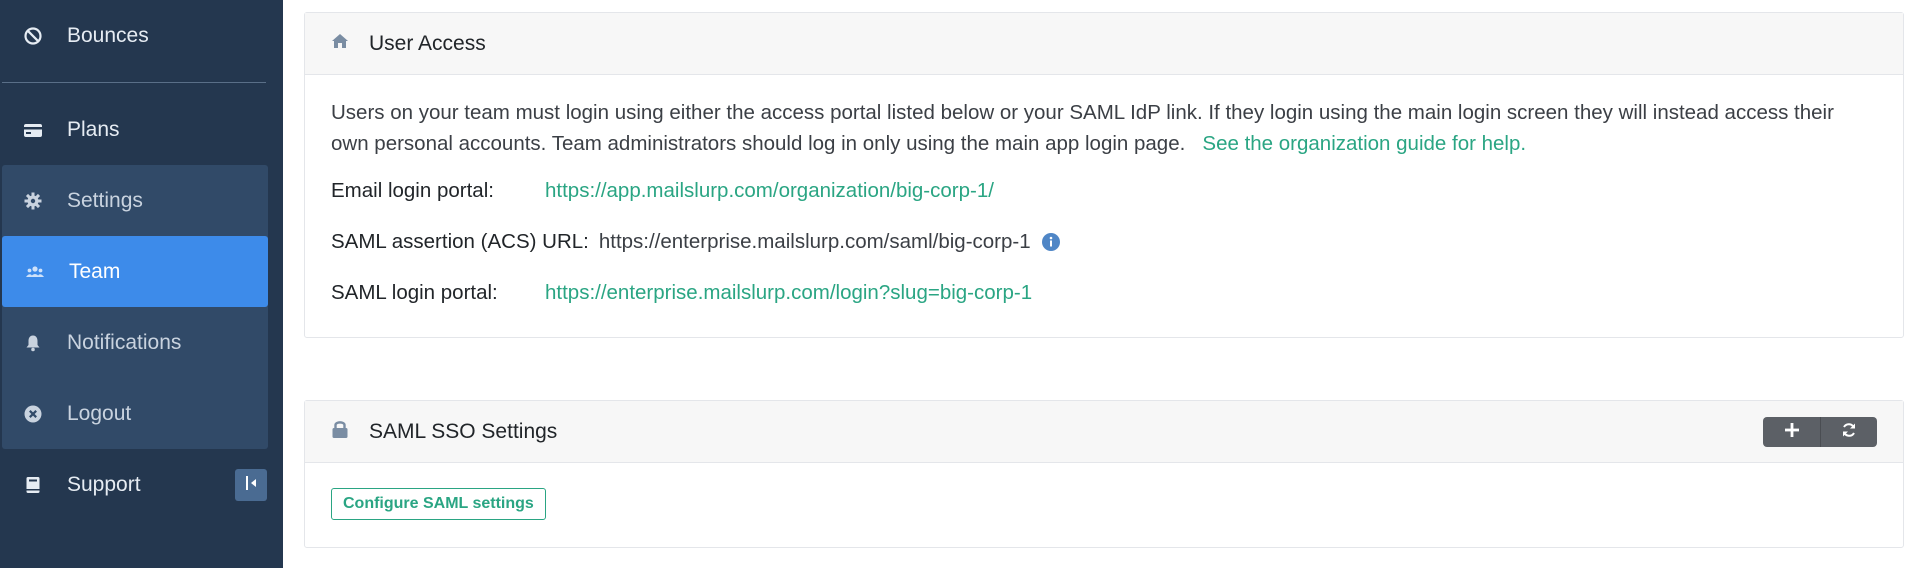  What do you see at coordinates (438, 504) in the screenshot?
I see `configure-saml-button: Configure SAML settings` at bounding box center [438, 504].